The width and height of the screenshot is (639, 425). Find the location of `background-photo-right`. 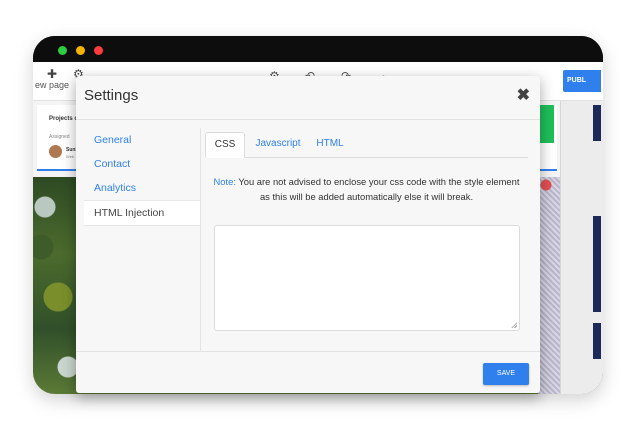

background-photo-right is located at coordinates (549, 285).